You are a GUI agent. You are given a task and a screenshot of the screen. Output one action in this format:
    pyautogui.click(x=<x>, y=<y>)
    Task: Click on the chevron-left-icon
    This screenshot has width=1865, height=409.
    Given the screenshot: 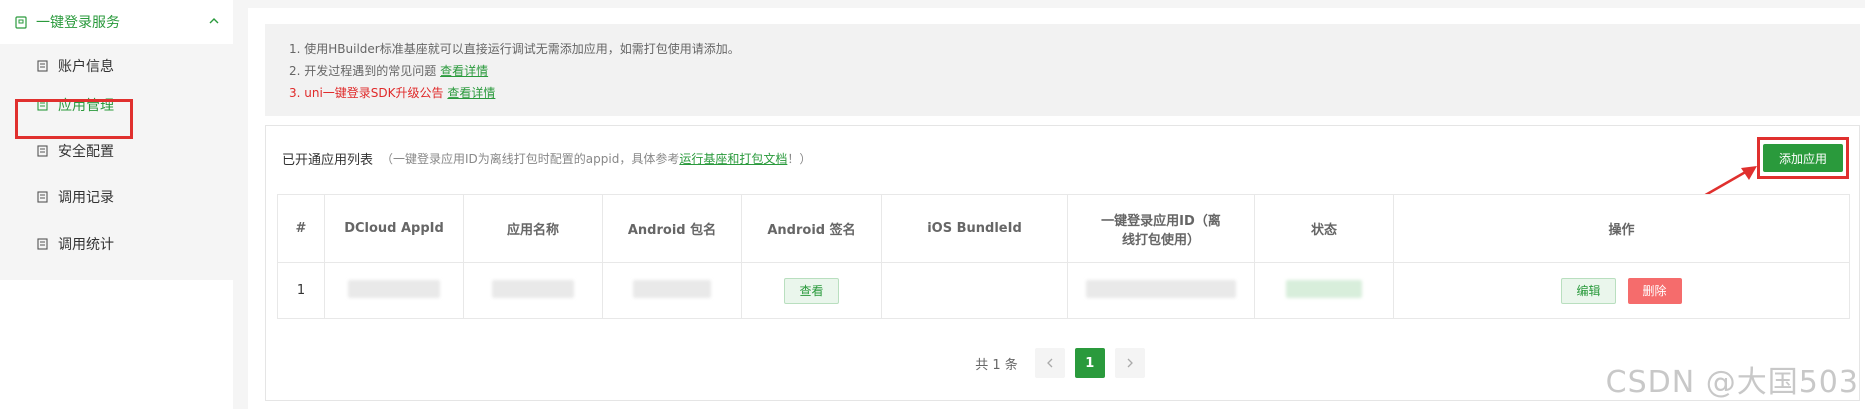 What is the action you would take?
    pyautogui.click(x=1049, y=363)
    